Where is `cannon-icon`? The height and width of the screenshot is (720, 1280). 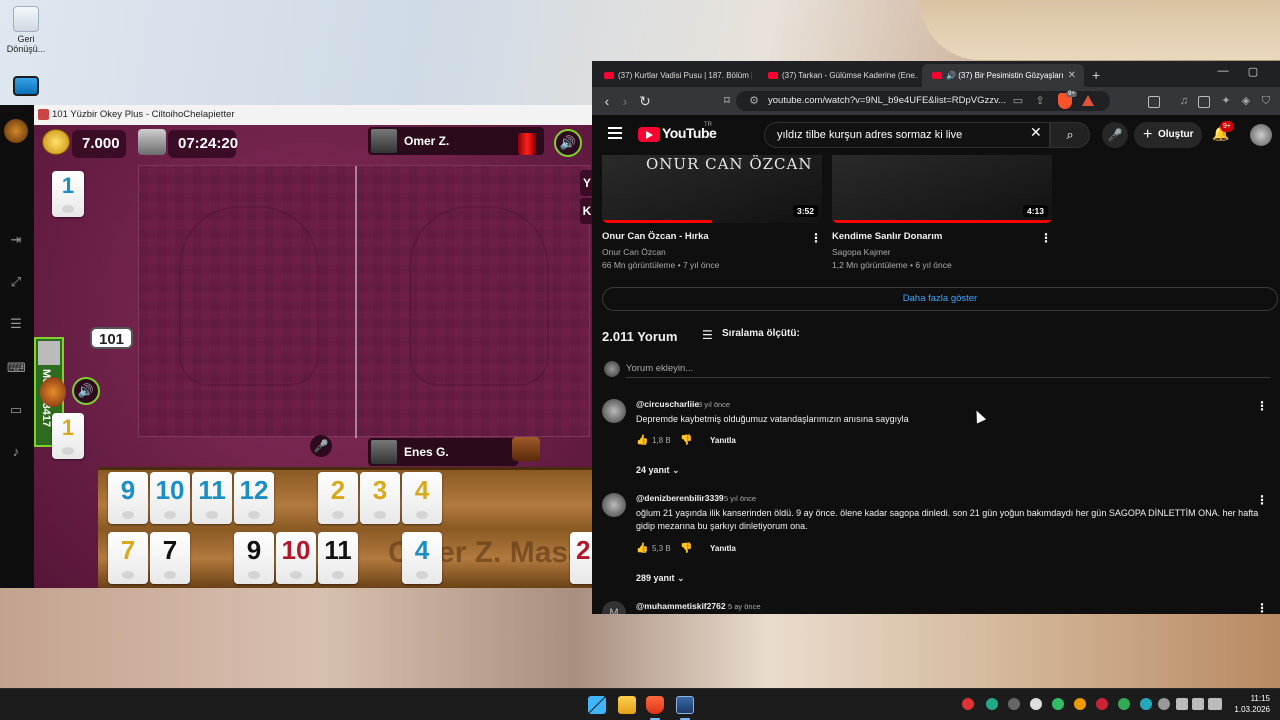 cannon-icon is located at coordinates (526, 449).